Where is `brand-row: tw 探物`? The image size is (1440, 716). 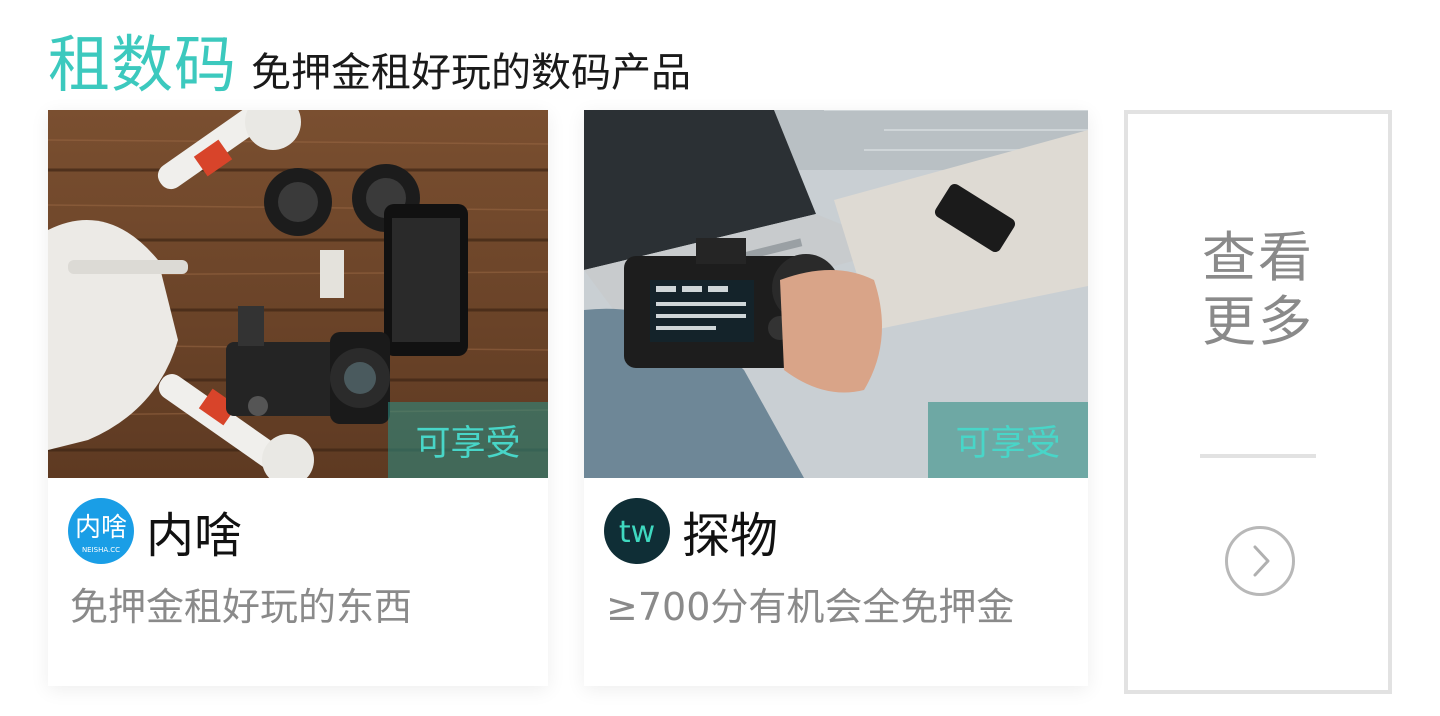
brand-row: tw 探物 is located at coordinates (691, 531).